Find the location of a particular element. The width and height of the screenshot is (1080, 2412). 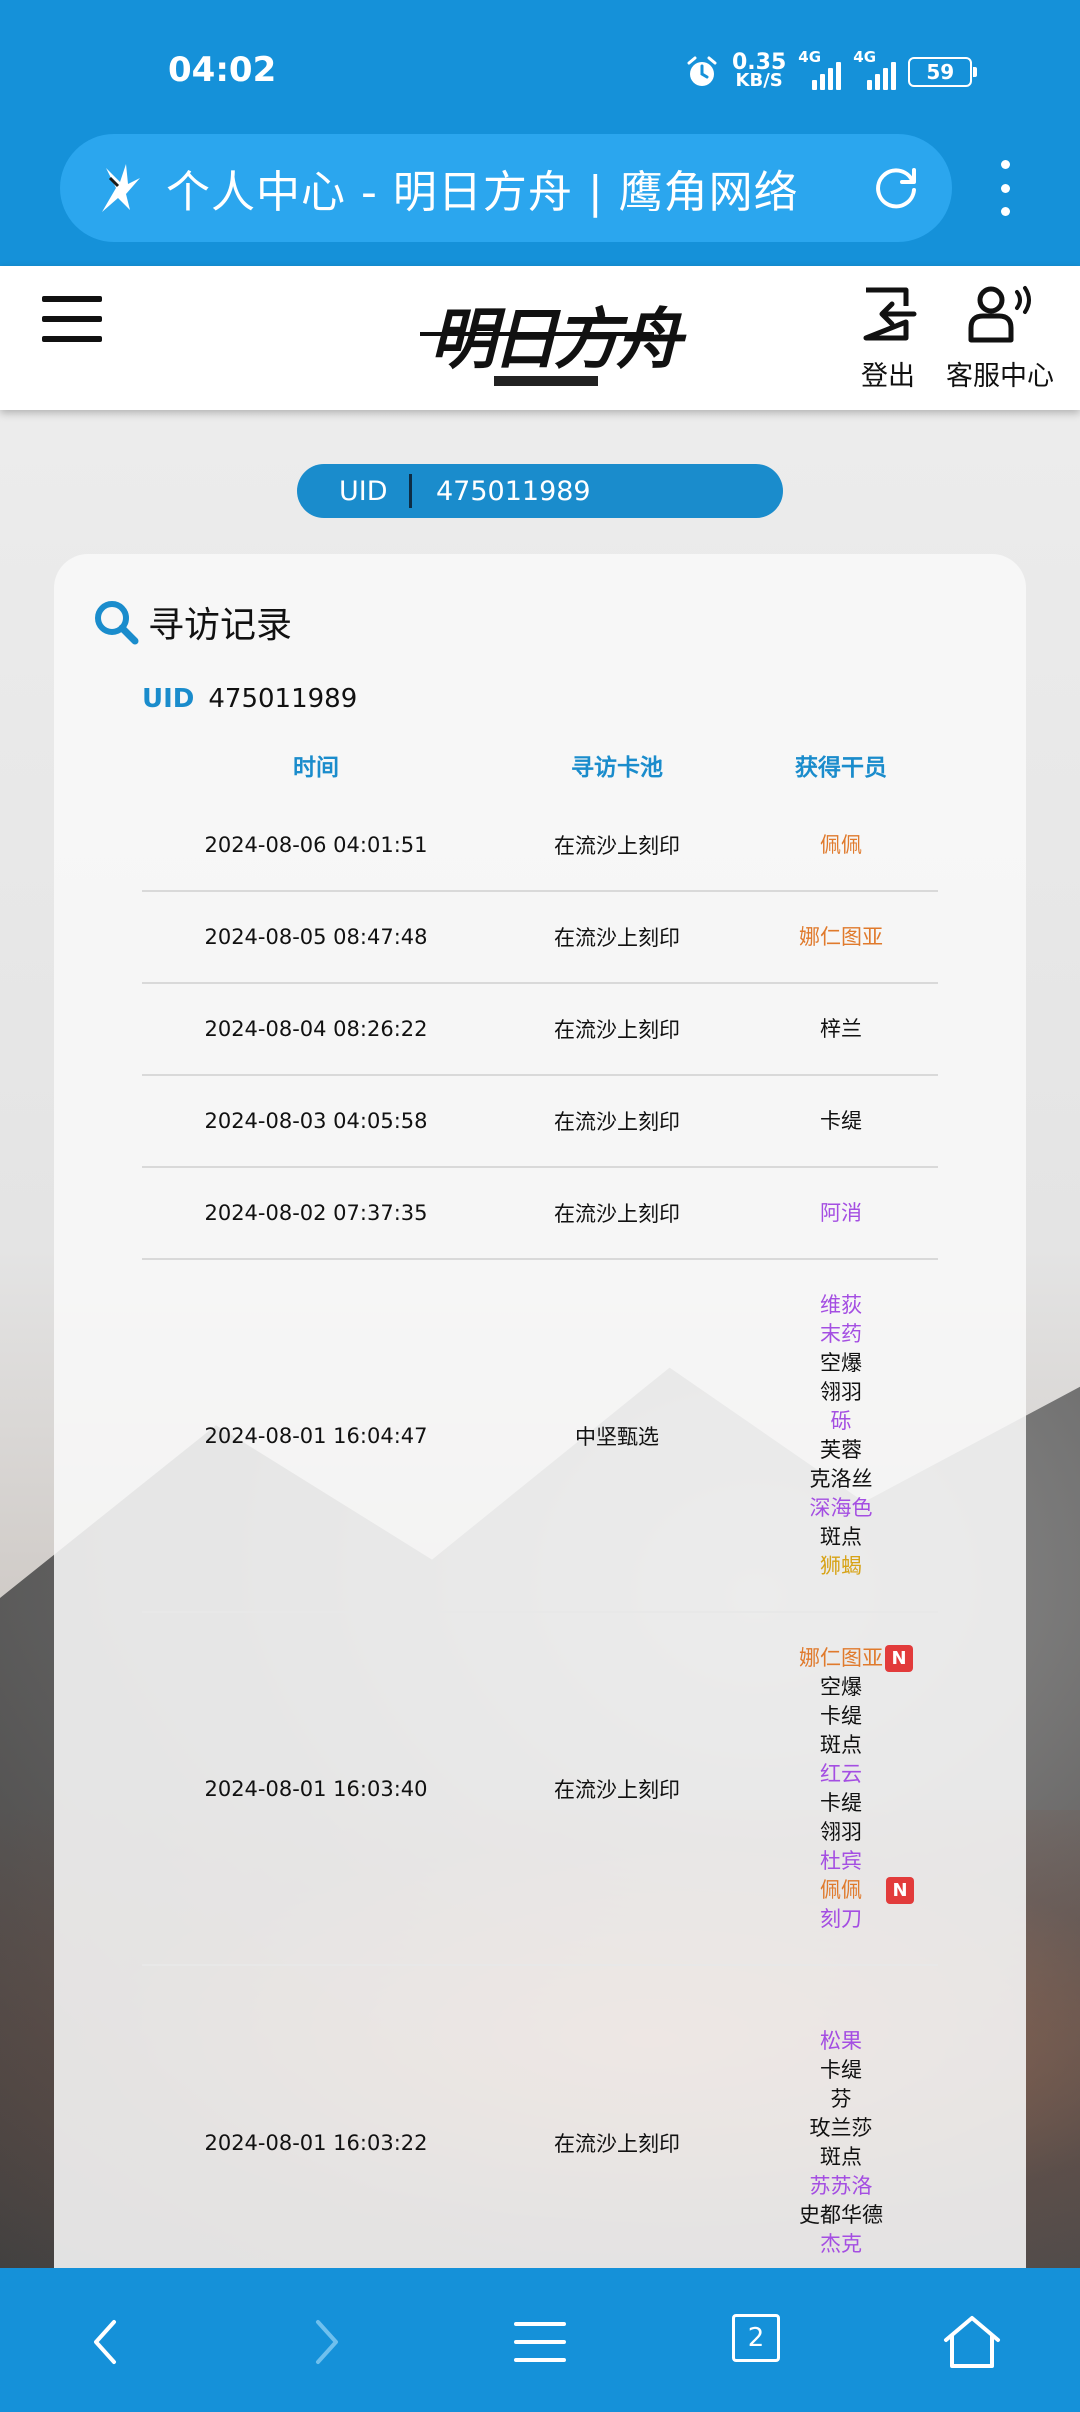

tab-switcher-button: 2 is located at coordinates (756, 2338).